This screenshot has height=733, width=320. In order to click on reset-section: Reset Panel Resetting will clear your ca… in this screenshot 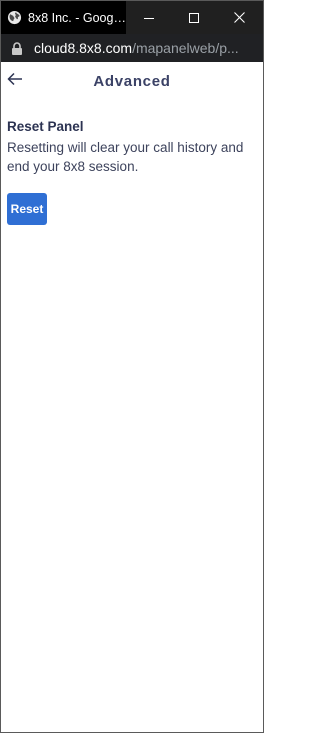, I will do `click(132, 162)`.